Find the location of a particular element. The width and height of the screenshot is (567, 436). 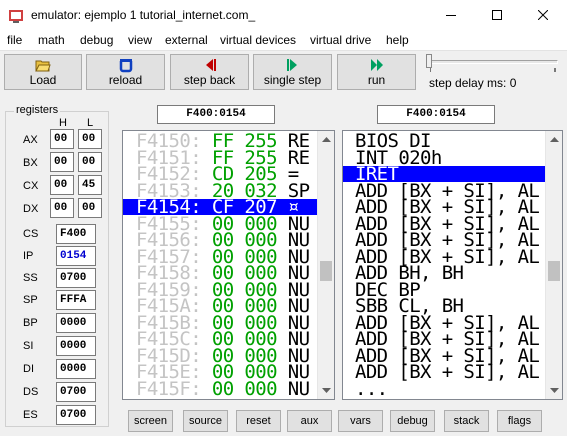

source-button: source is located at coordinates (205, 421).